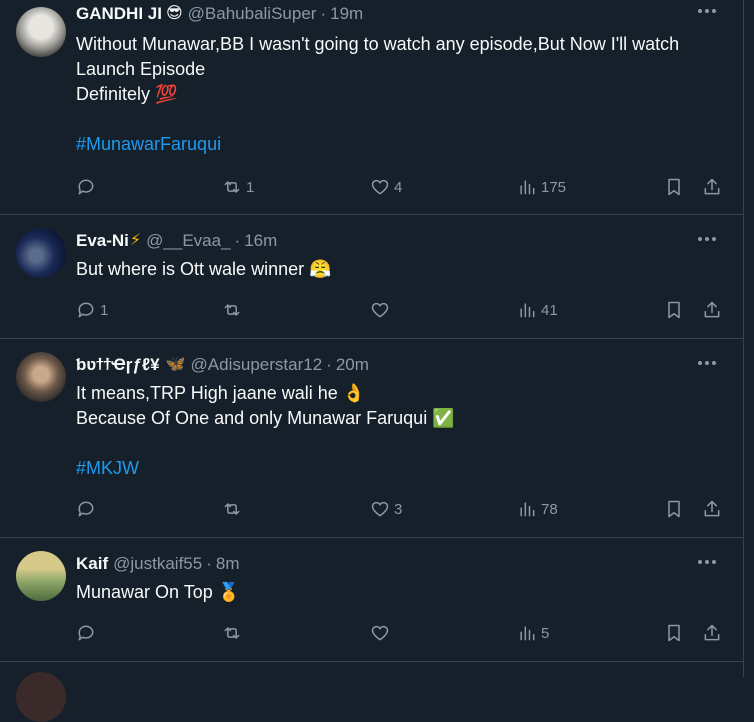  I want to click on like-button: 3, so click(386, 509).